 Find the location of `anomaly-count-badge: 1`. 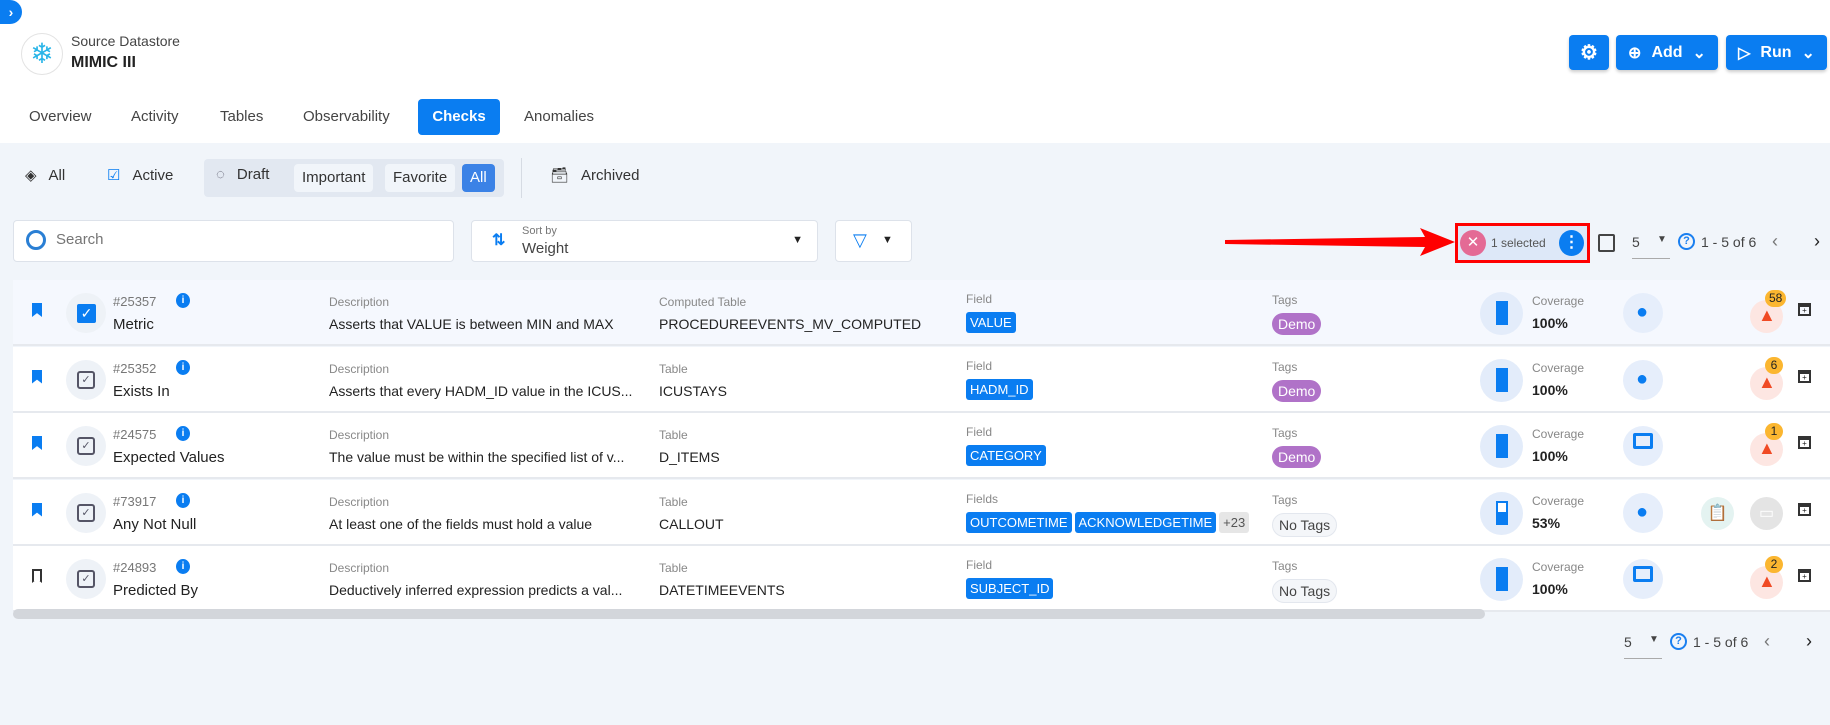

anomaly-count-badge: 1 is located at coordinates (1774, 431).